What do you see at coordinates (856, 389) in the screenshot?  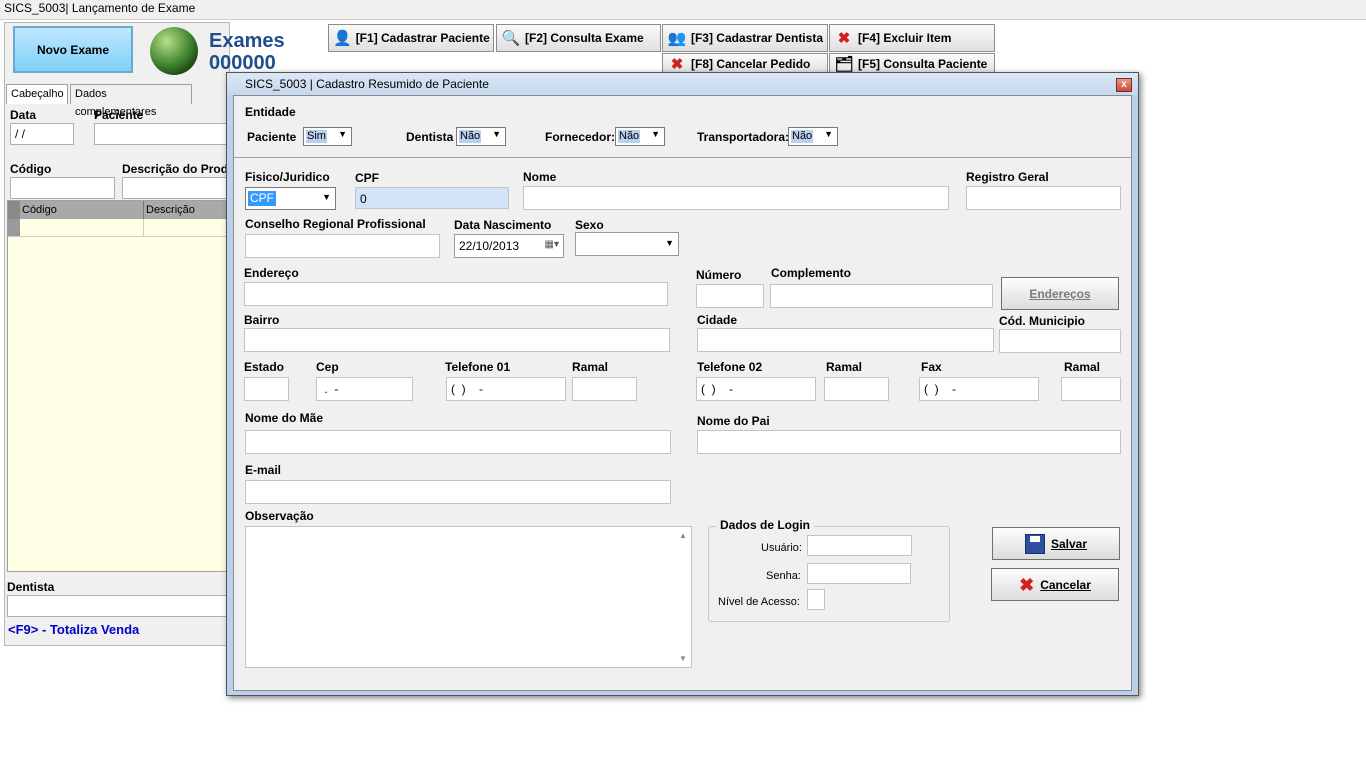 I see `ramal2-field` at bounding box center [856, 389].